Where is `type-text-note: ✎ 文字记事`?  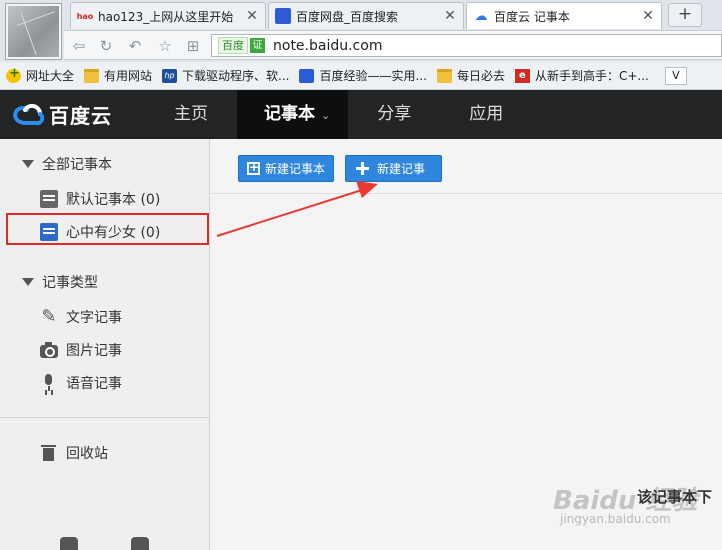
type-text-note: ✎ 文字记事 is located at coordinates (81, 317).